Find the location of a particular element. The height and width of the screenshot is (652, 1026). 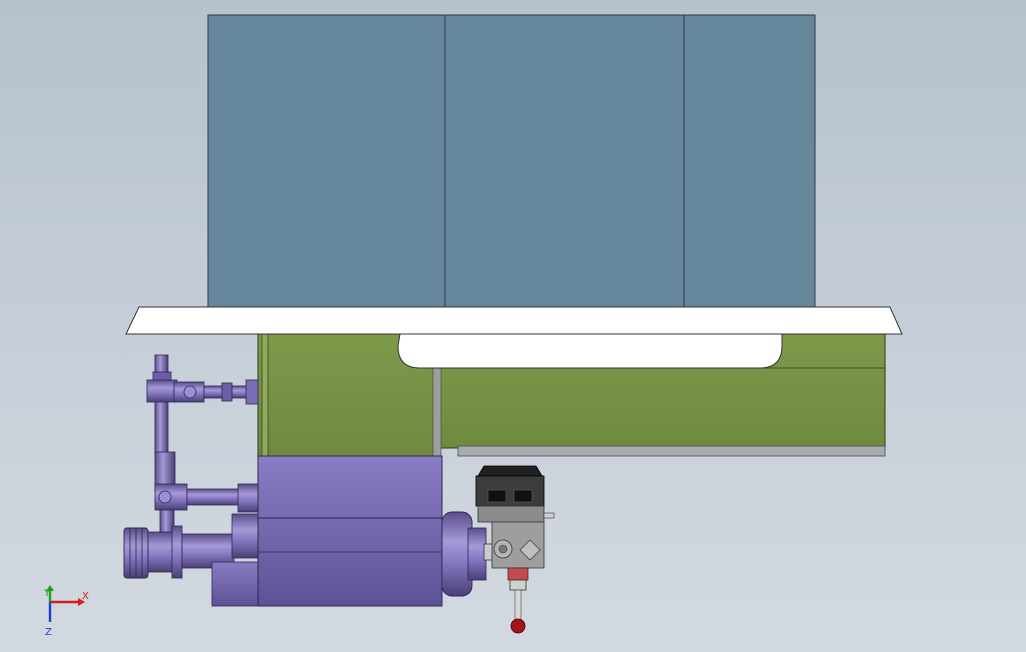

pump-inlet-assembly is located at coordinates (192, 560).